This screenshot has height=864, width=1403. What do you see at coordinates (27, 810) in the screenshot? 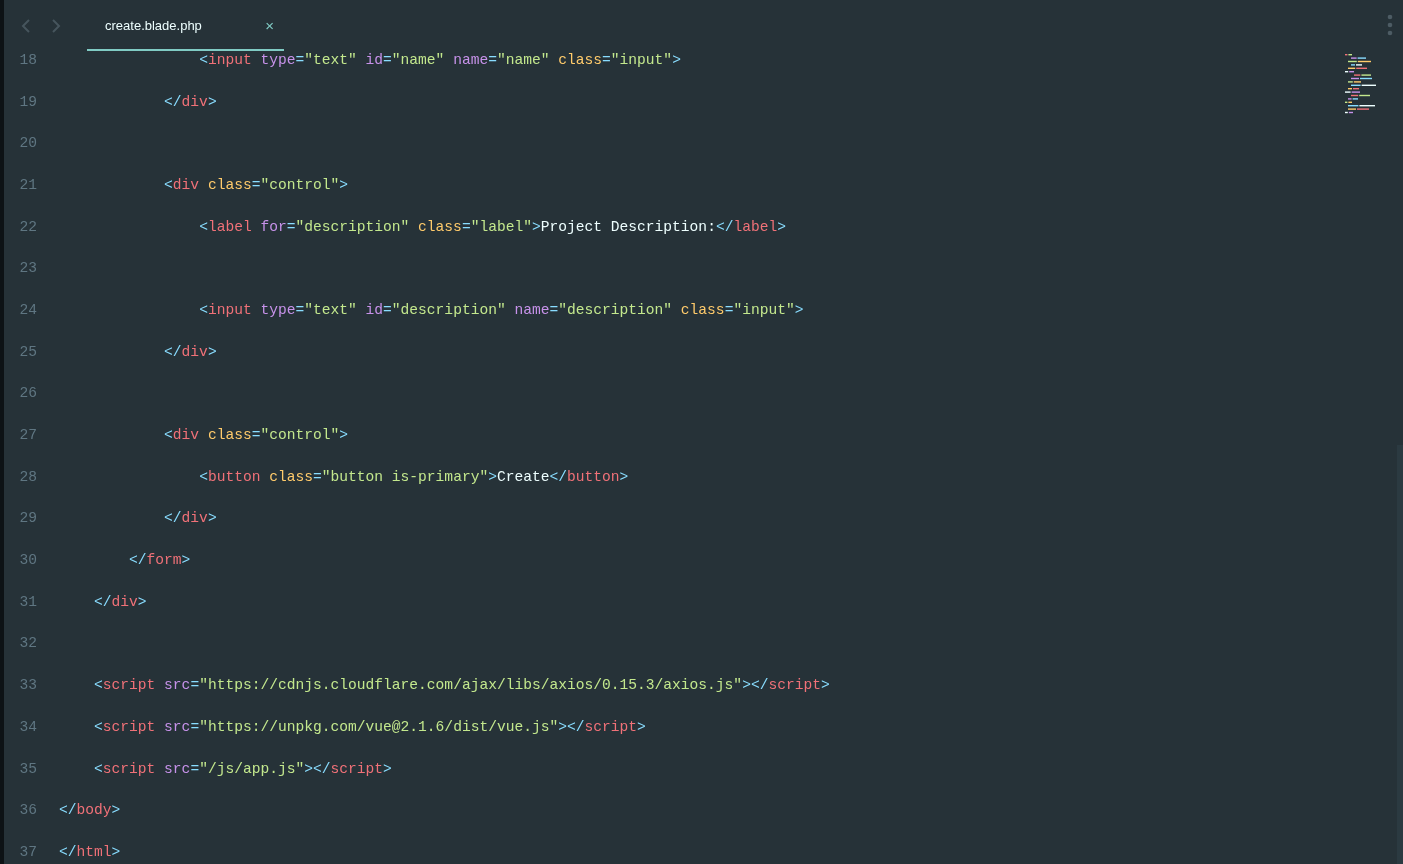
I see `line-number: 36` at bounding box center [27, 810].